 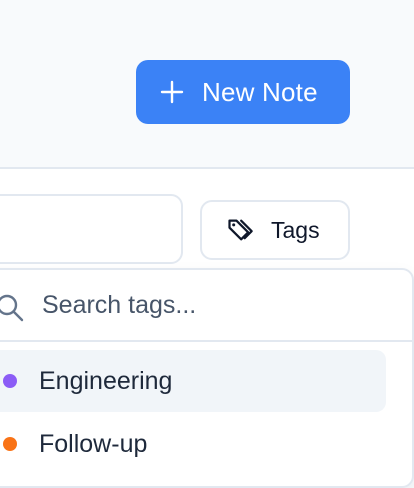 I want to click on search-icon, so click(x=12, y=308).